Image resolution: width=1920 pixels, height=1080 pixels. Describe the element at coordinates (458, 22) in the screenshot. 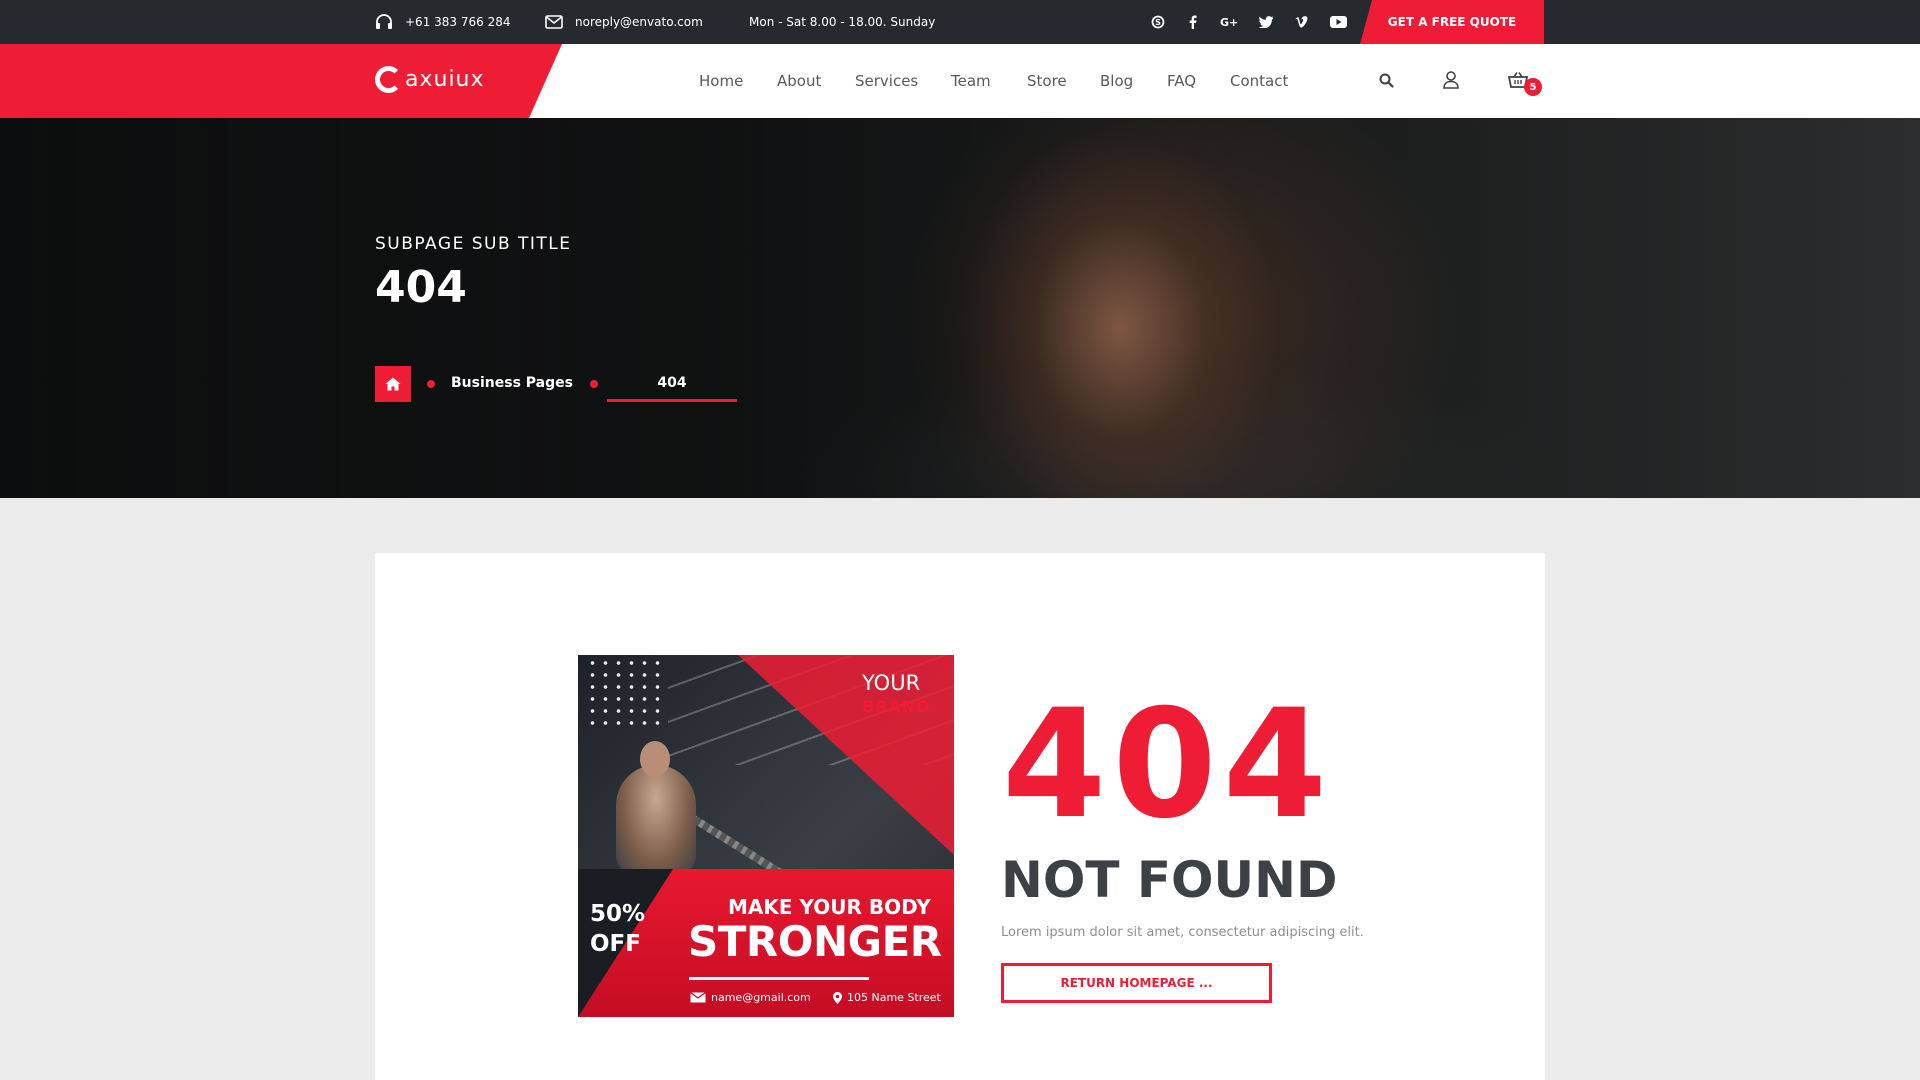

I see `phone-number: +61 383 766 284` at that location.